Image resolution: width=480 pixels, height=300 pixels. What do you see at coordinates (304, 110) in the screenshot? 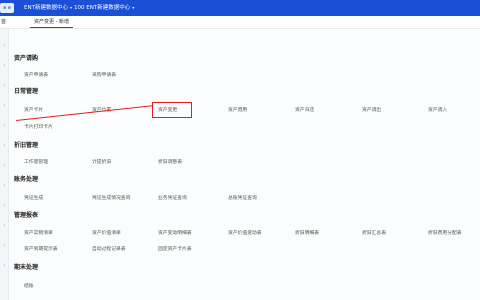
I see `menu-item-asset-return: 资产归还` at bounding box center [304, 110].